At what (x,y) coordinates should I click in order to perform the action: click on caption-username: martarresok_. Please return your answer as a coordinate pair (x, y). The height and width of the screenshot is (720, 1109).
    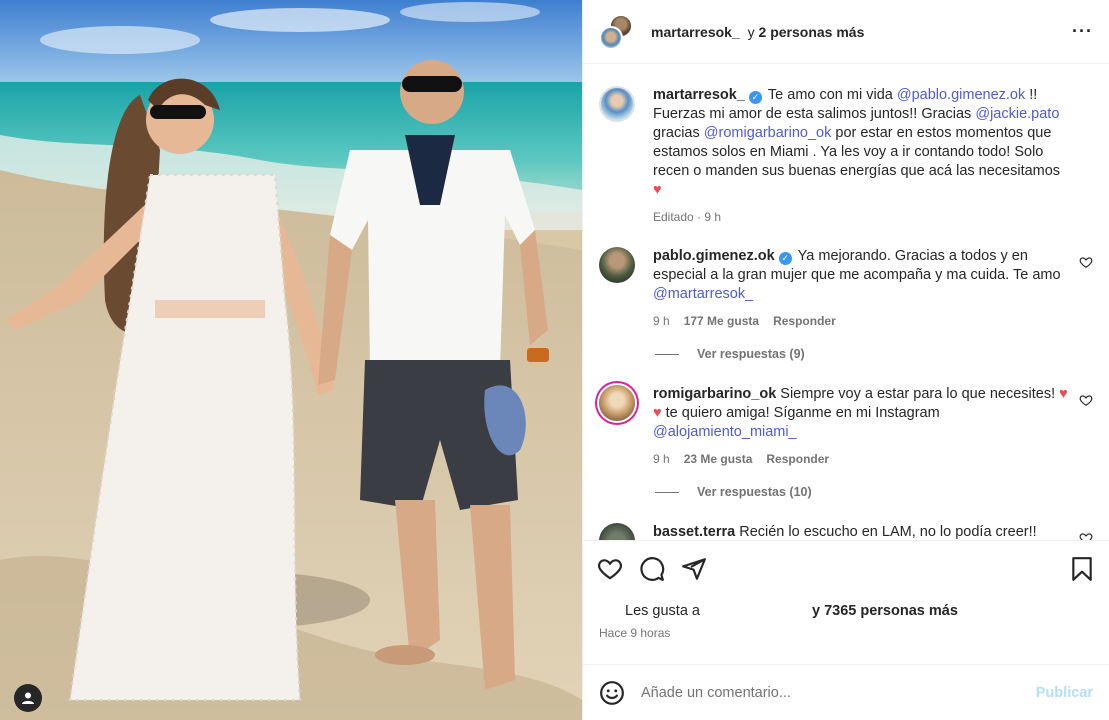
    Looking at the image, I should click on (699, 95).